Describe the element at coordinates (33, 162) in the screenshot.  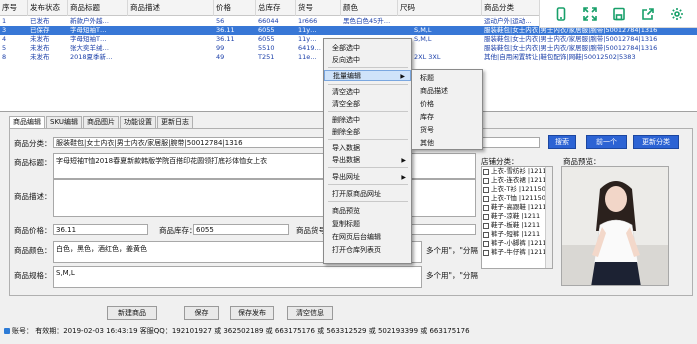
I see `title-label: 商品标题：` at that location.